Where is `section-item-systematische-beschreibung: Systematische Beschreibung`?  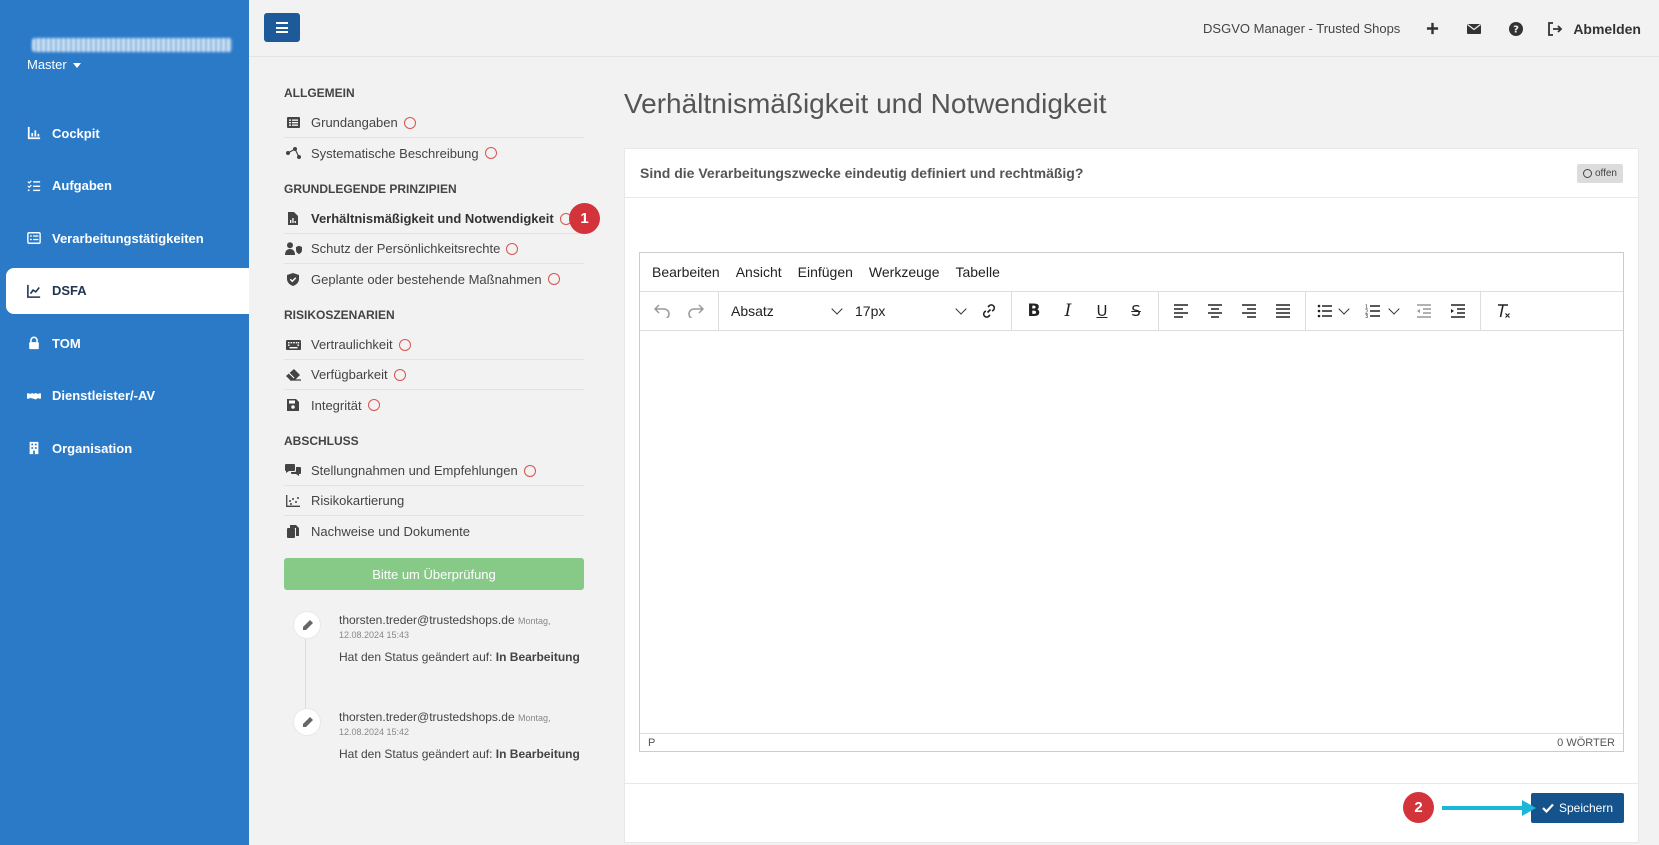
section-item-systematische-beschreibung: Systematische Beschreibung is located at coordinates (434, 153).